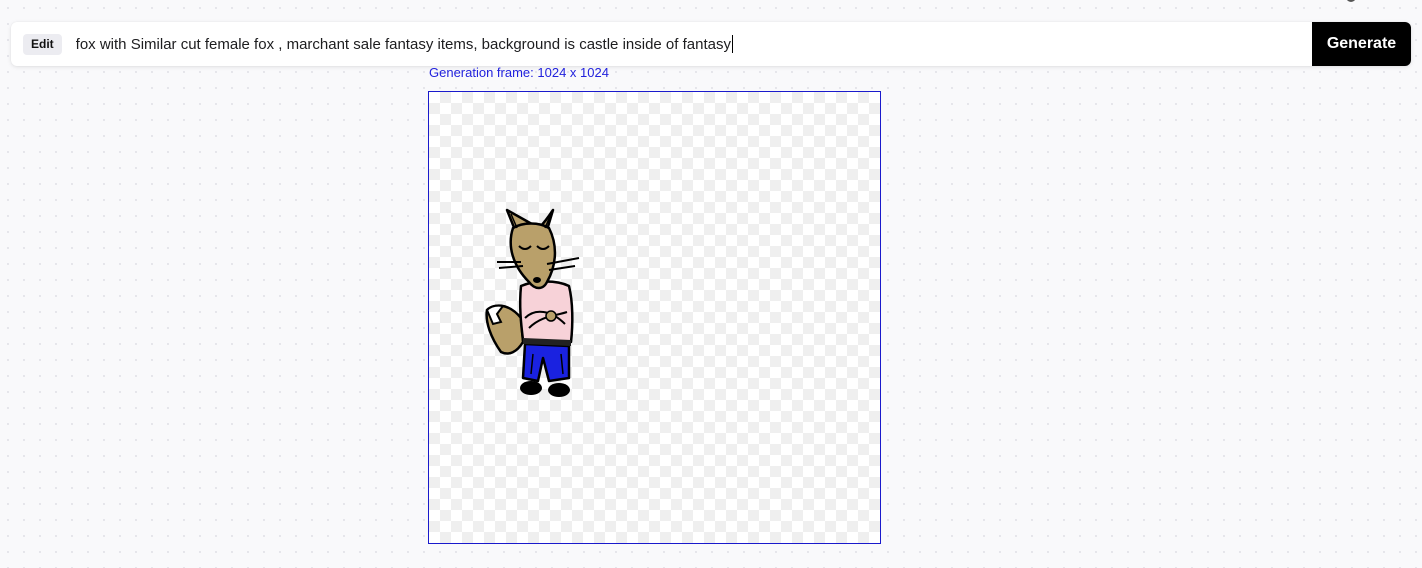 The width and height of the screenshot is (1422, 568). What do you see at coordinates (533, 303) in the screenshot?
I see `fox-character-image` at bounding box center [533, 303].